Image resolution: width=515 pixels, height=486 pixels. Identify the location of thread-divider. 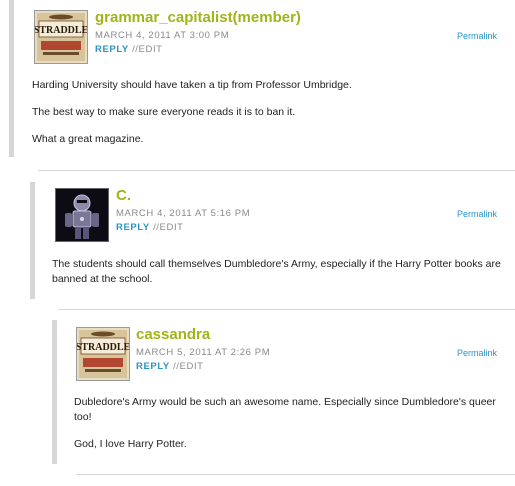
(295, 474).